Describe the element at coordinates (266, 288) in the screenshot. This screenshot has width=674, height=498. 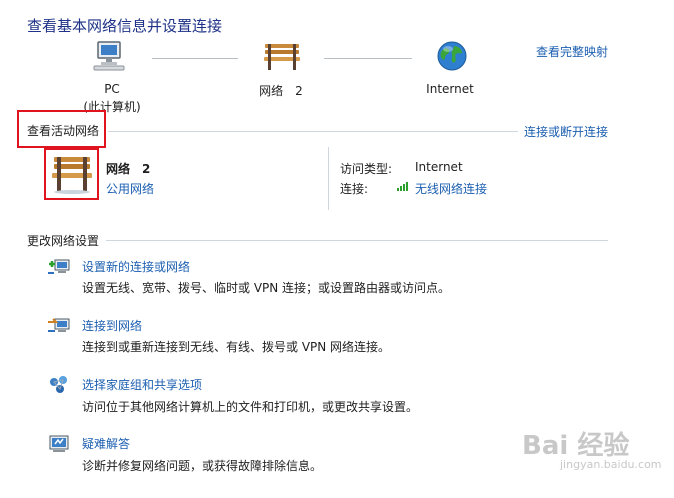
I see `task-setup-desc: 设置无线、宽带、拨号、临时或 VPN 连接；或设置路由器或访问点。` at that location.